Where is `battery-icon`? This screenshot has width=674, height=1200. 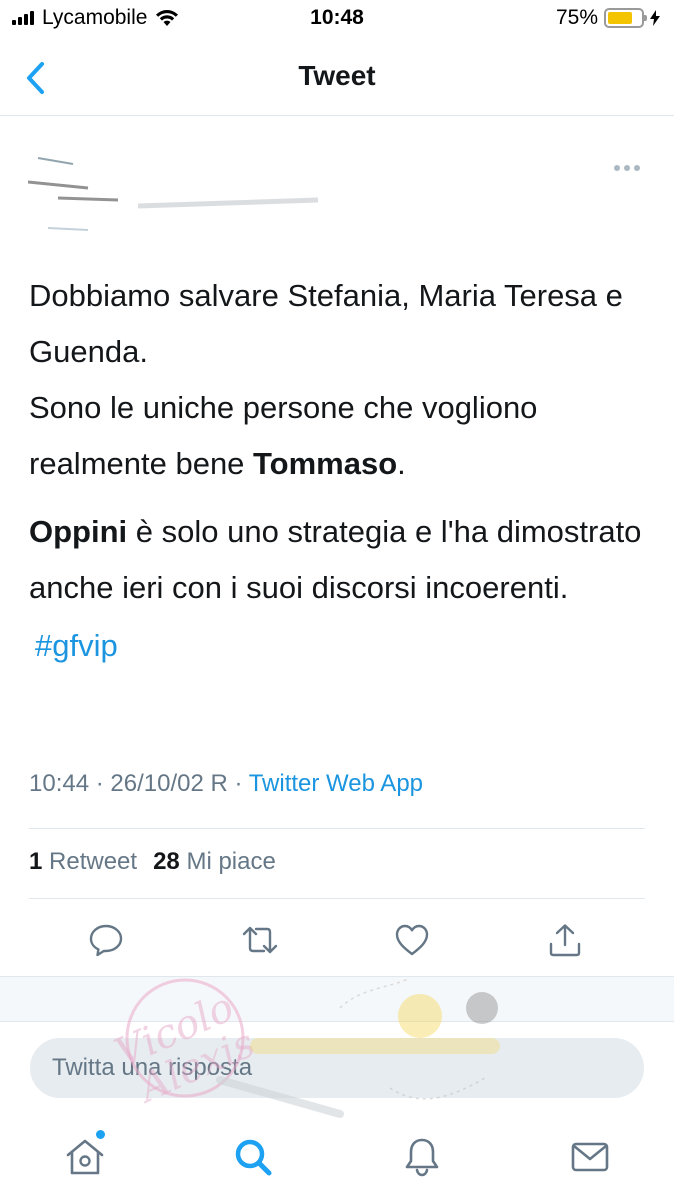
battery-icon is located at coordinates (625, 18).